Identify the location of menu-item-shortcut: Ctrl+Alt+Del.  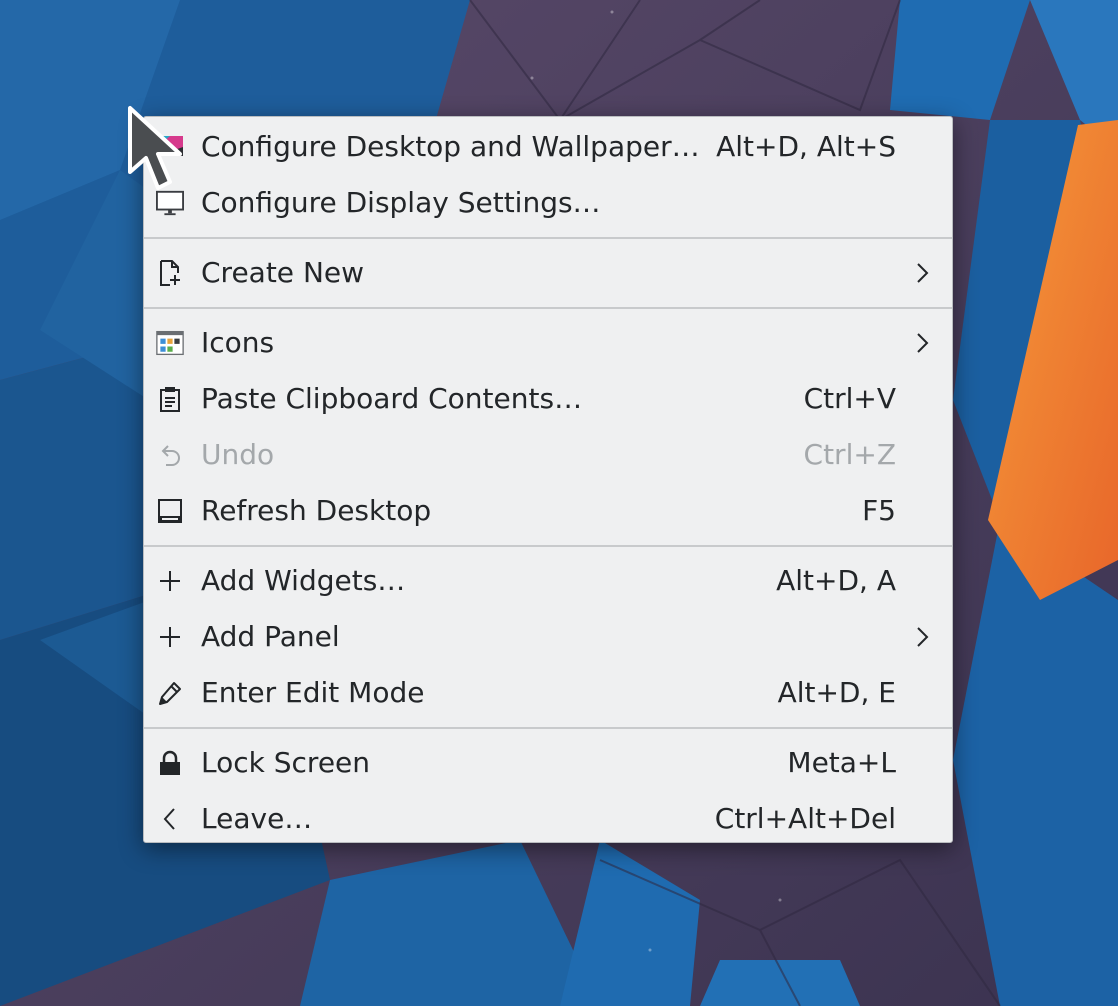
(805, 818).